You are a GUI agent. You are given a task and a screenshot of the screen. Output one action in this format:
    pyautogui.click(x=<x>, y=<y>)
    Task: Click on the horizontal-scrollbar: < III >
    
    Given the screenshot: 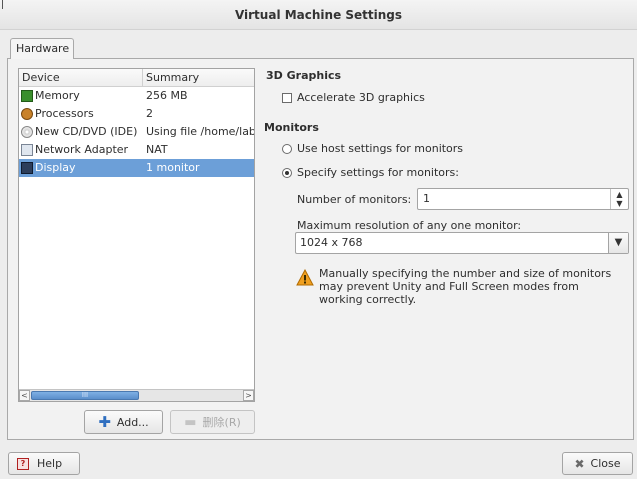 What is the action you would take?
    pyautogui.click(x=136, y=395)
    